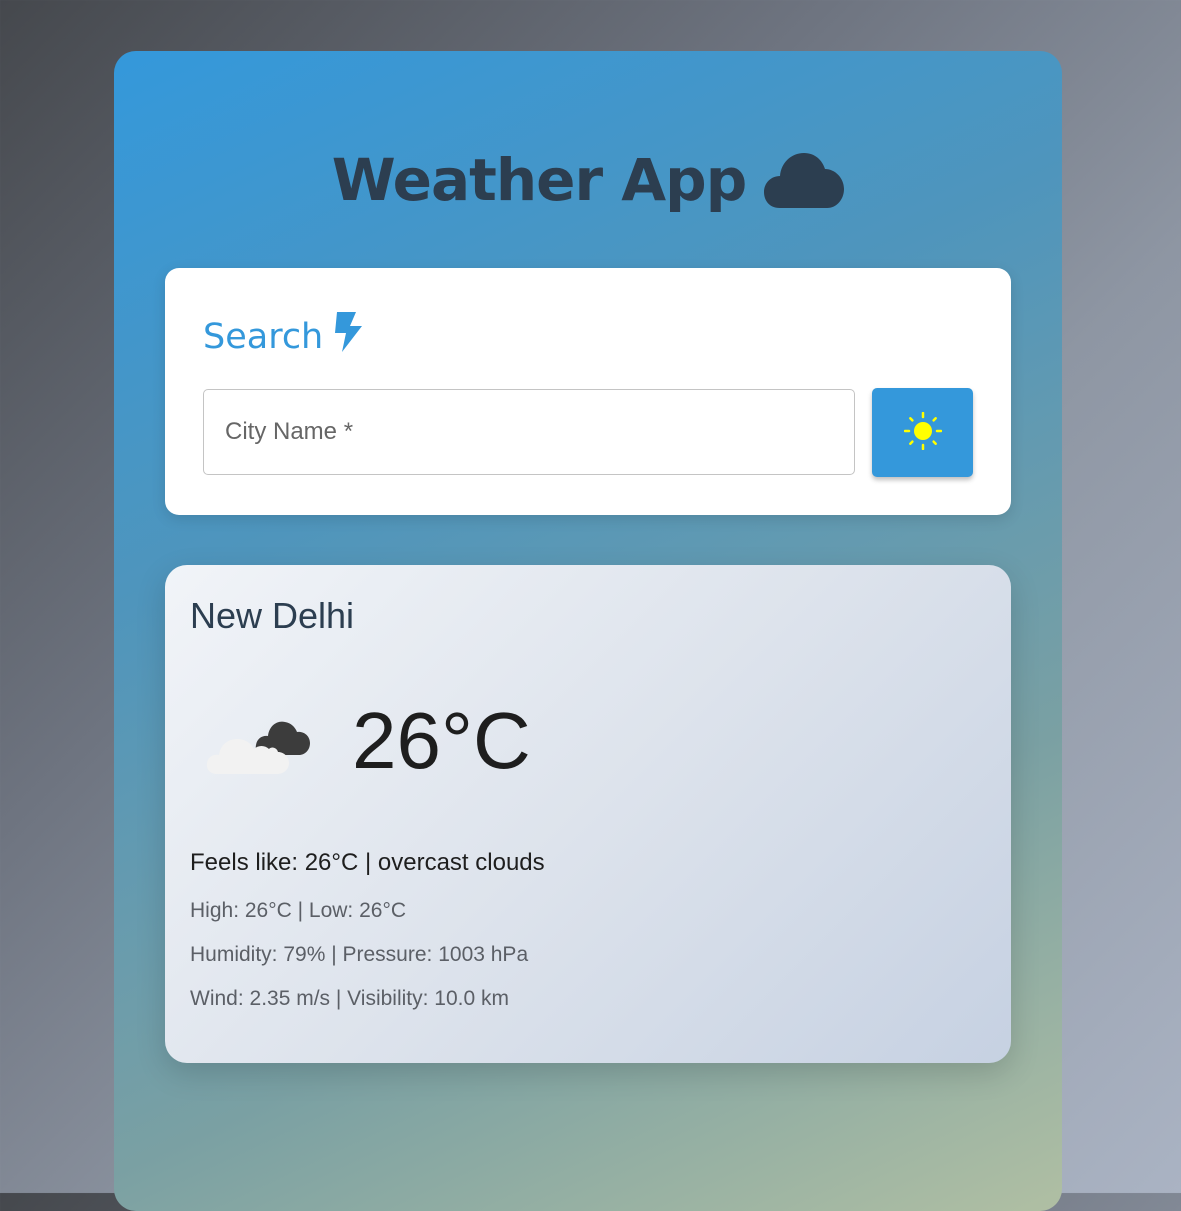  I want to click on feels-like-text: Feels like: 26°C | overcast clouds, so click(367, 862).